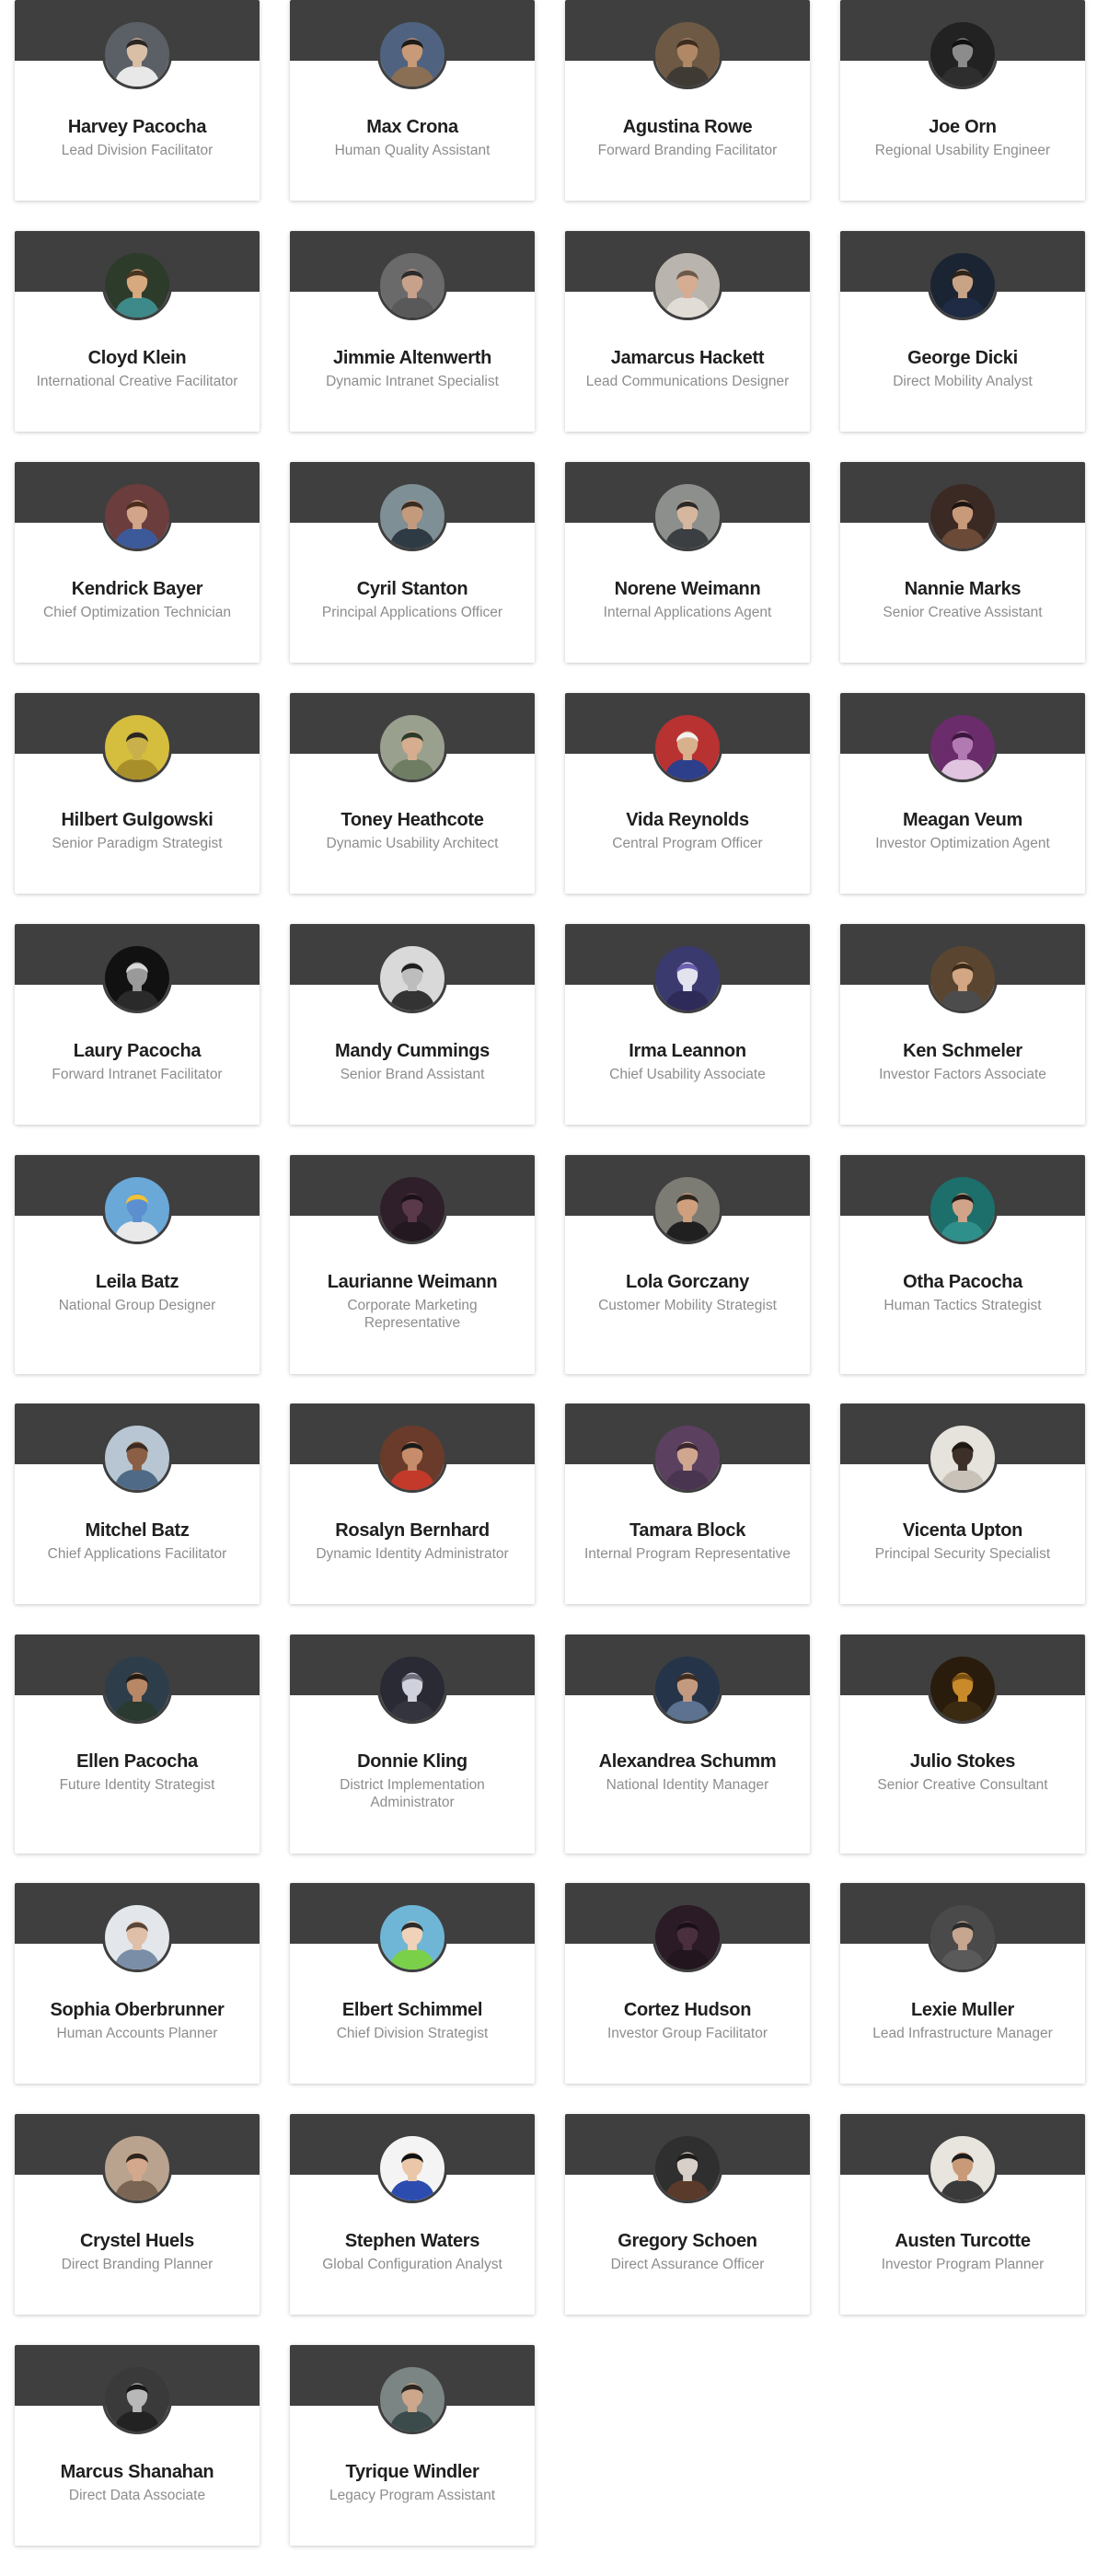  I want to click on person-job-title: Internal Program Representative, so click(687, 1554).